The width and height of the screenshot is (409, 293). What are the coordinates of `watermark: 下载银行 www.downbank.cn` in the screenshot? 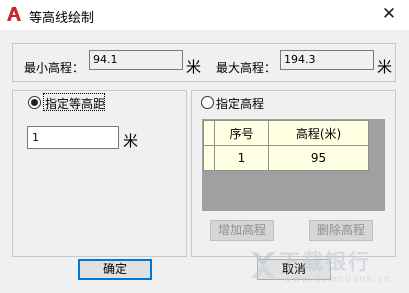 It's located at (322, 267).